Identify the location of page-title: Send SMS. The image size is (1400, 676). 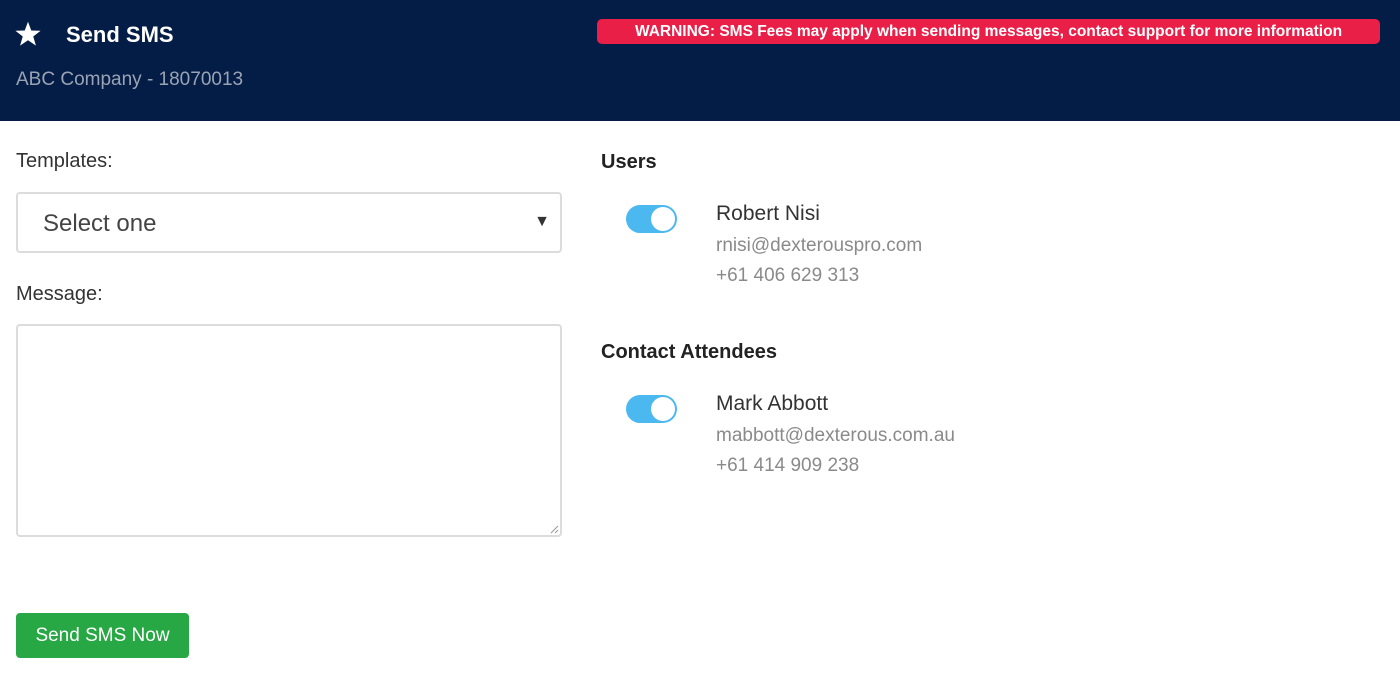
(120, 34).